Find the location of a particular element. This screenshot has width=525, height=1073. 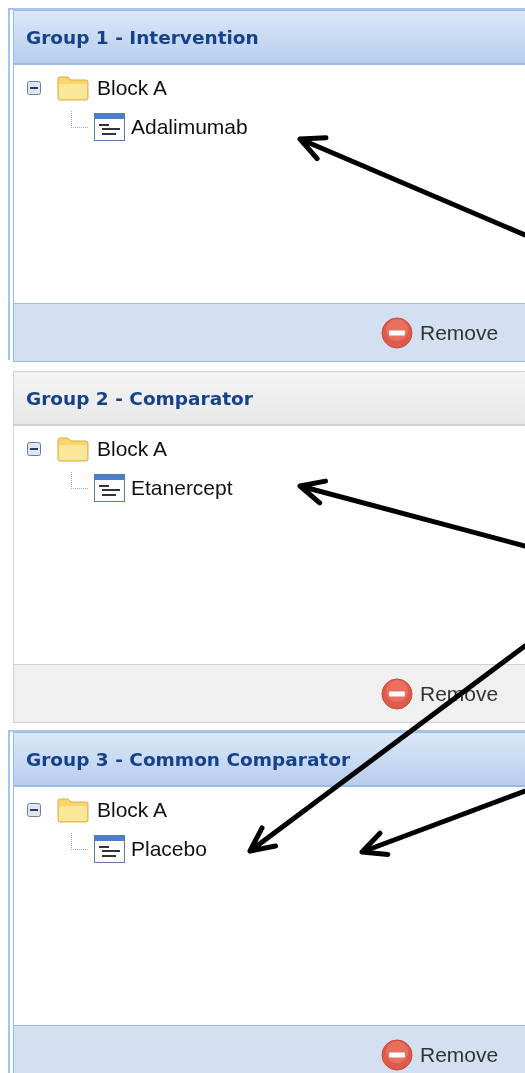

group-title: Group 1 - Intervention is located at coordinates (142, 37).